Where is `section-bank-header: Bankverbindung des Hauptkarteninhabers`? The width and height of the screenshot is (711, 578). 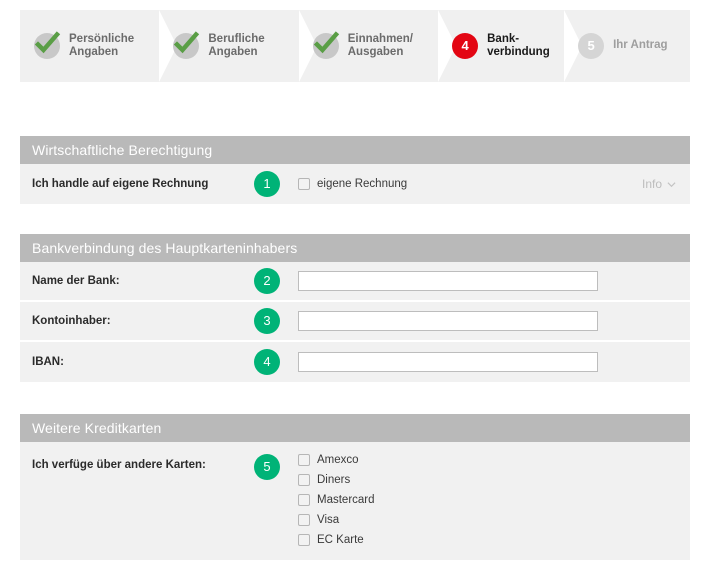 section-bank-header: Bankverbindung des Hauptkarteninhabers is located at coordinates (355, 248).